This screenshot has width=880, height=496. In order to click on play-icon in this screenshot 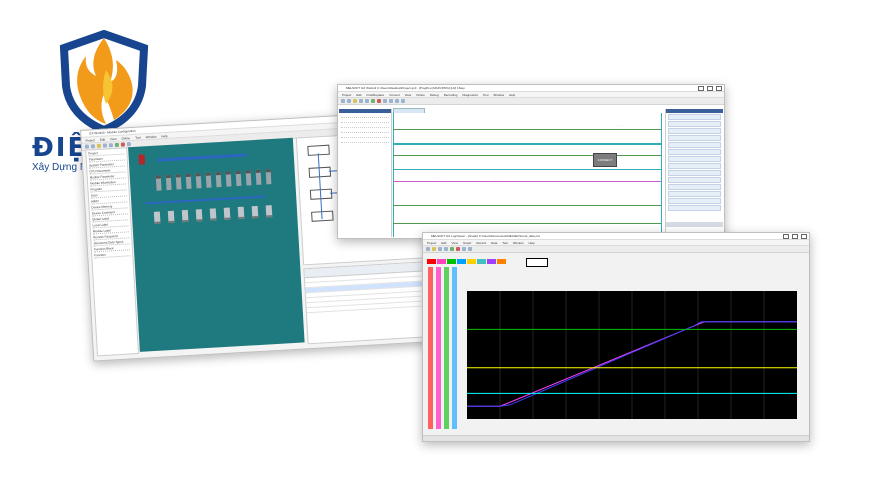, I will do `click(452, 249)`.